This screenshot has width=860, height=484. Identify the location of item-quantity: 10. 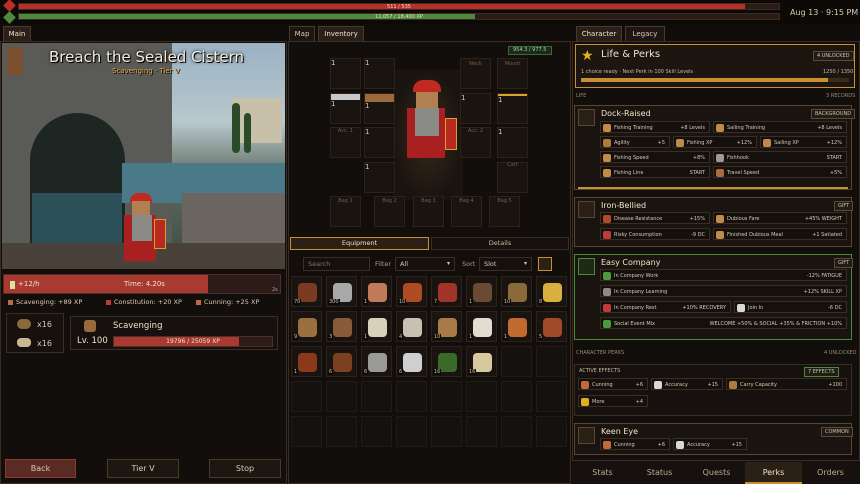
(507, 302).